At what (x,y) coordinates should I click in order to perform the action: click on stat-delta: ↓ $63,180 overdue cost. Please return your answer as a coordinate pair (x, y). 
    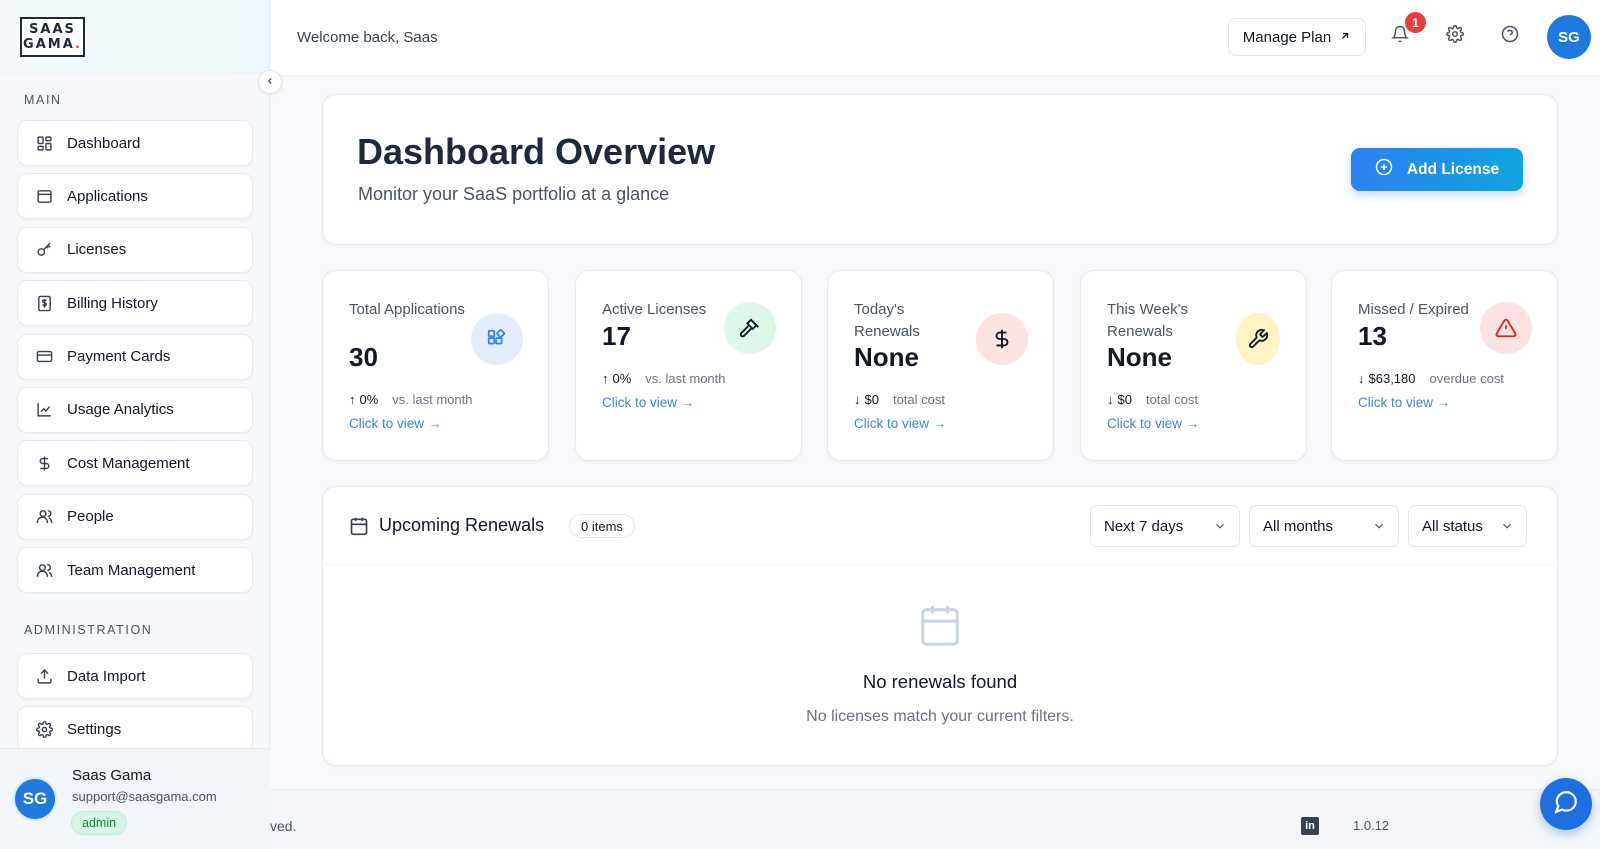
    Looking at the image, I should click on (1431, 378).